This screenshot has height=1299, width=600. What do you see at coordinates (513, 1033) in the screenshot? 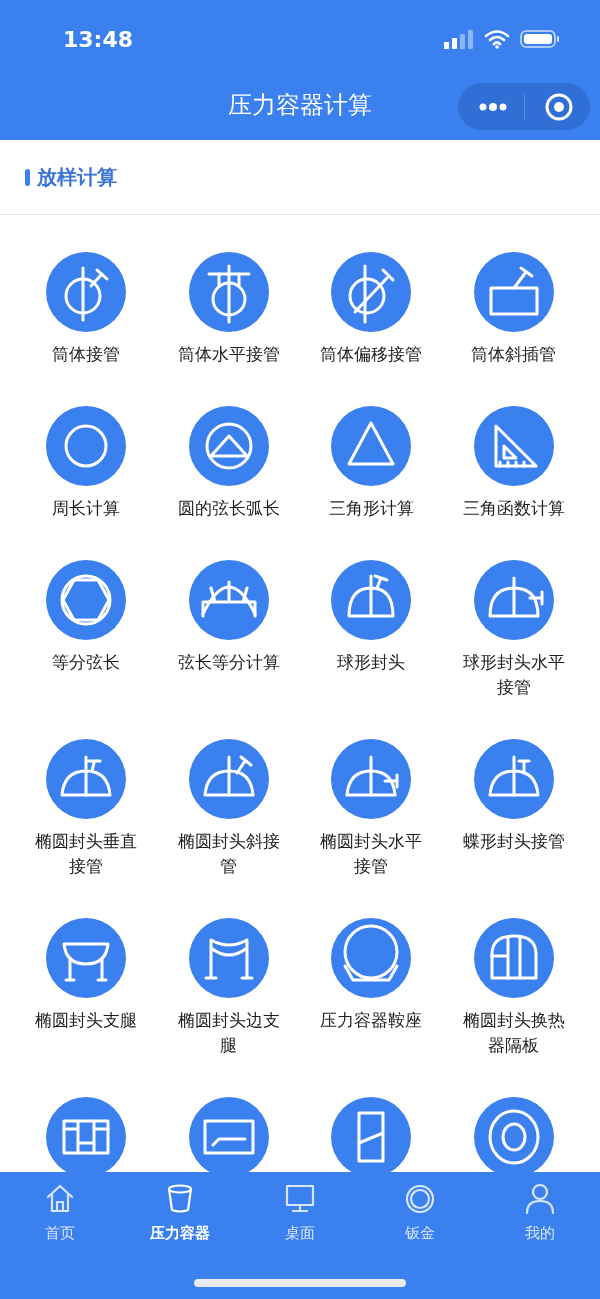
I see `tool-label: 椭圆封头换热器隔板` at bounding box center [513, 1033].